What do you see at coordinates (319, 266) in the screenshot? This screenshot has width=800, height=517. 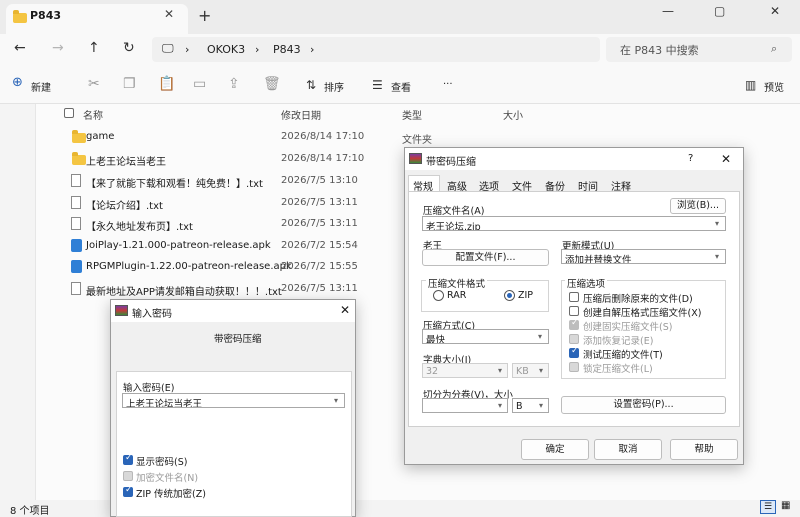 I see `item-date: 2026/7/2 15:55` at bounding box center [319, 266].